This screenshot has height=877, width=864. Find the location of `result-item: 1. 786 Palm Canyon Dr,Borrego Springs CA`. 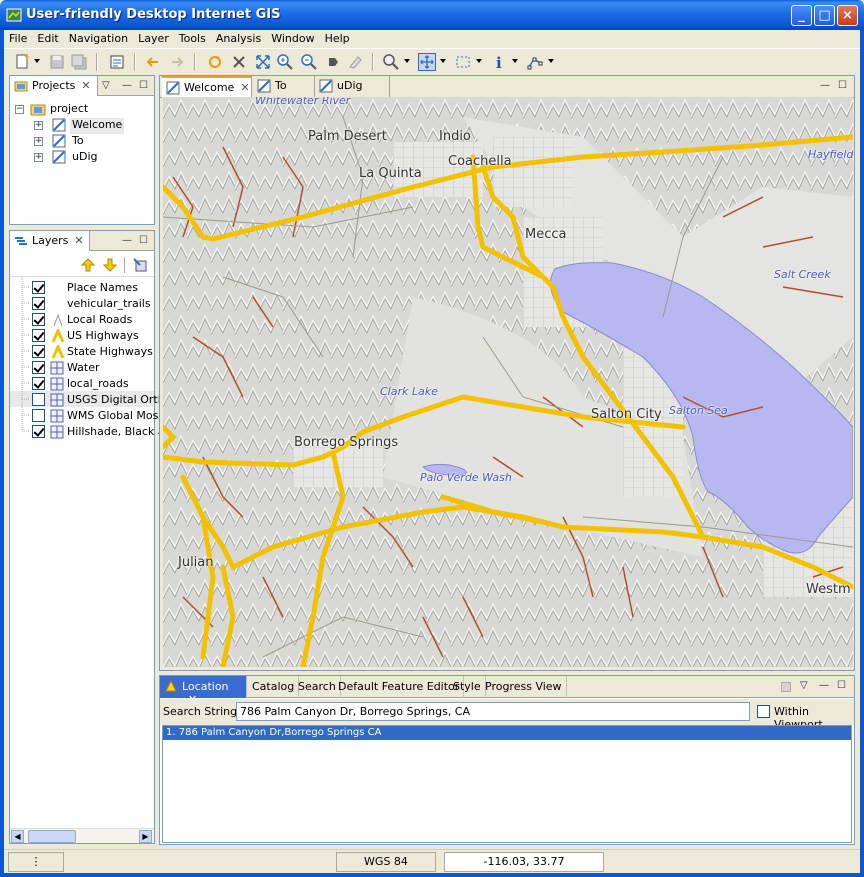

result-item: 1. 786 Palm Canyon Dr,Borrego Springs CA is located at coordinates (507, 733).